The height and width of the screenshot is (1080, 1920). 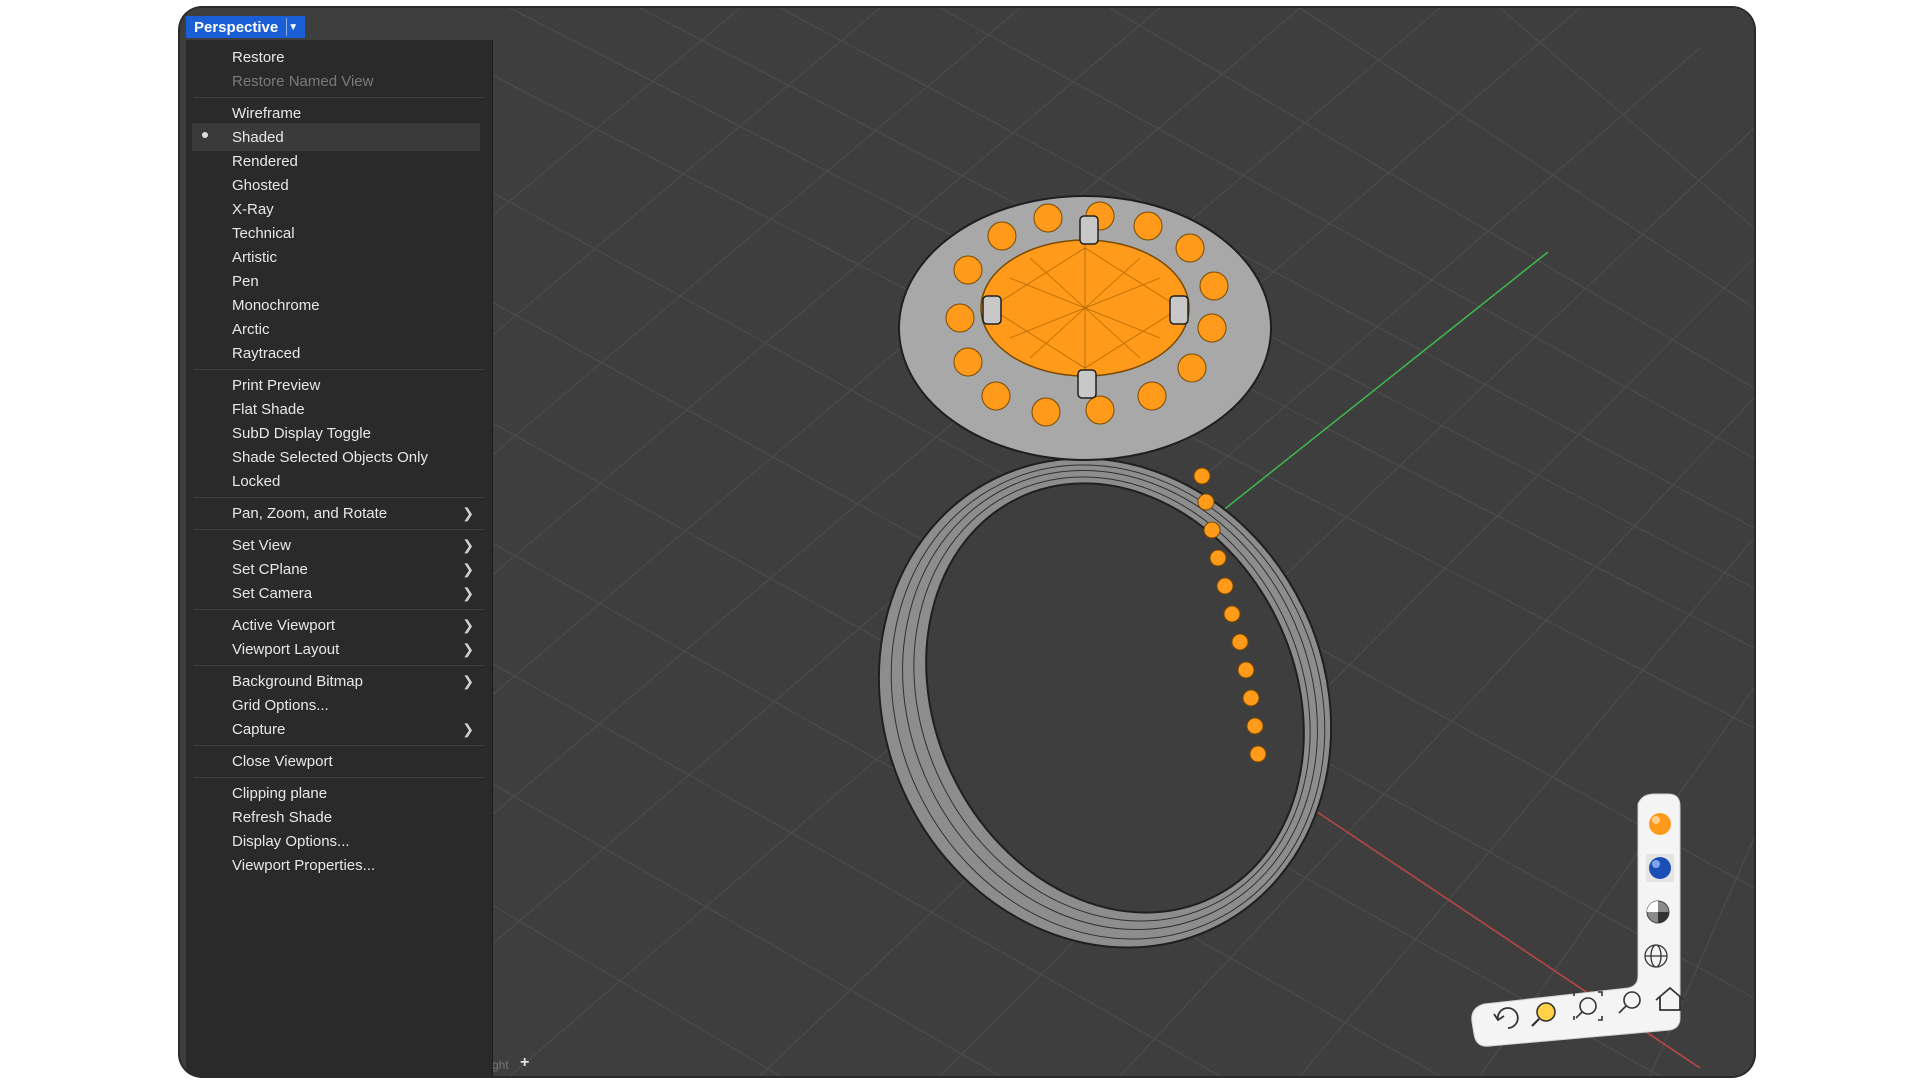 I want to click on viewport-title: Perspective, so click(x=236, y=27).